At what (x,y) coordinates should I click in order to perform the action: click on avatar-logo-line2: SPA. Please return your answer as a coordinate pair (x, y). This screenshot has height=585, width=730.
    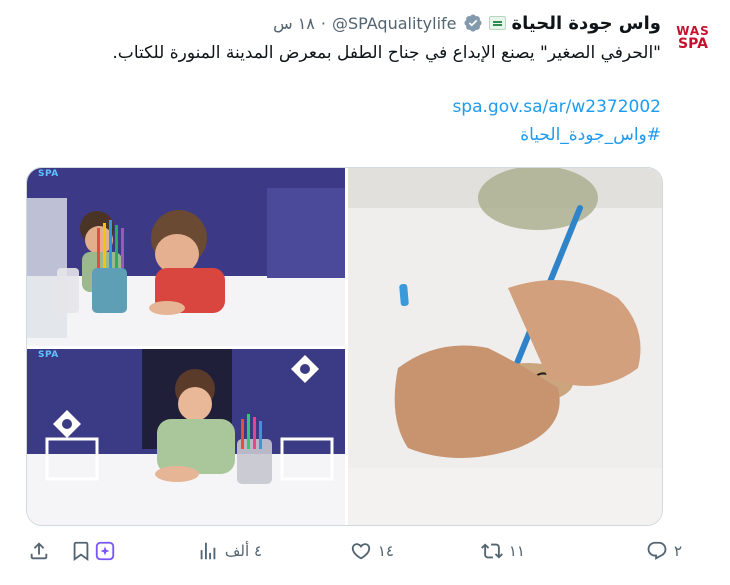
    Looking at the image, I should click on (693, 44).